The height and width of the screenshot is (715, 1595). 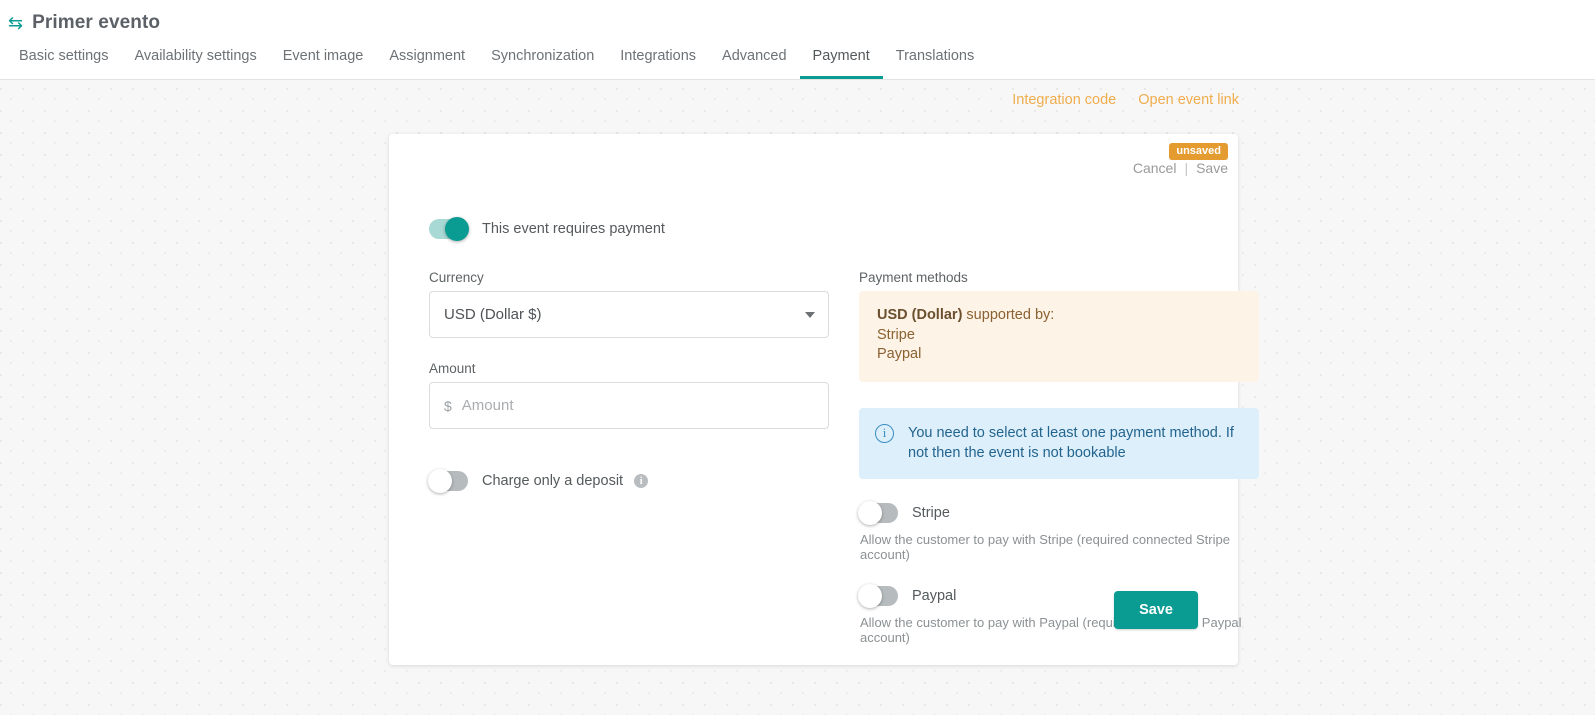 I want to click on charge-deposit-label-wrap: Charge only a deposit i, so click(x=565, y=481).